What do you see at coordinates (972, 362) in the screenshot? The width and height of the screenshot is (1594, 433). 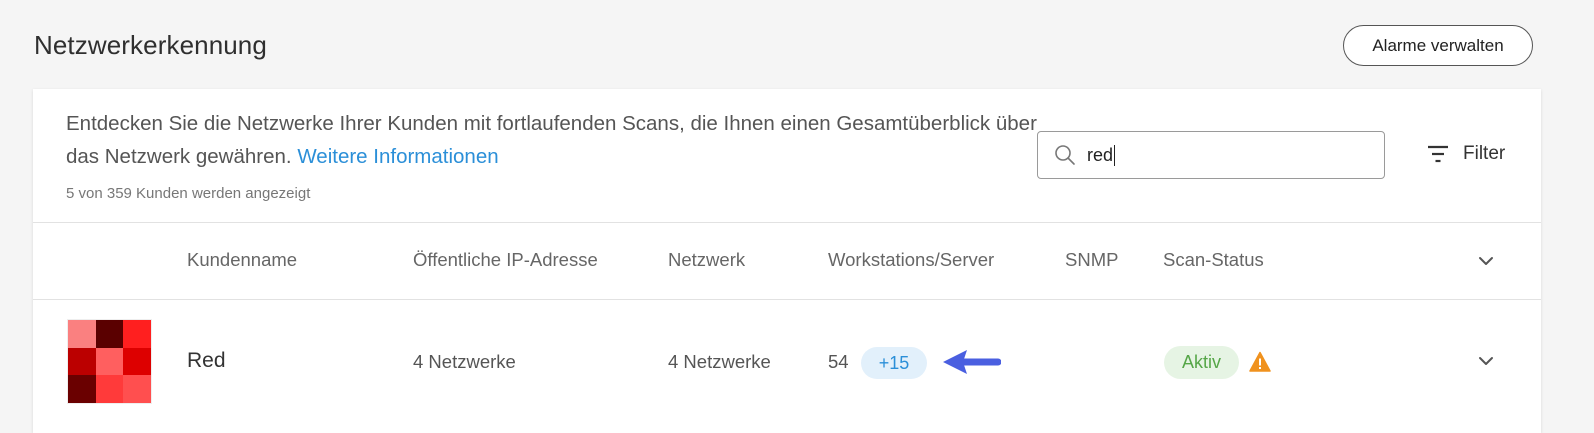 I see `arrow-left-icon` at bounding box center [972, 362].